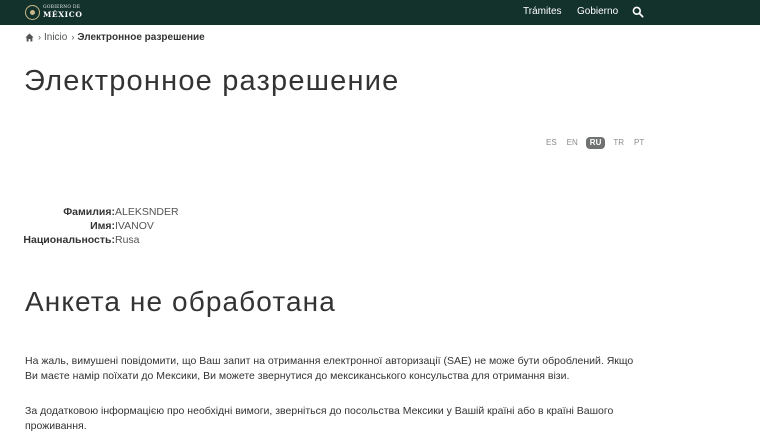 Image resolution: width=760 pixels, height=434 pixels. Describe the element at coordinates (618, 143) in the screenshot. I see `lang-option-tr: TR` at that location.